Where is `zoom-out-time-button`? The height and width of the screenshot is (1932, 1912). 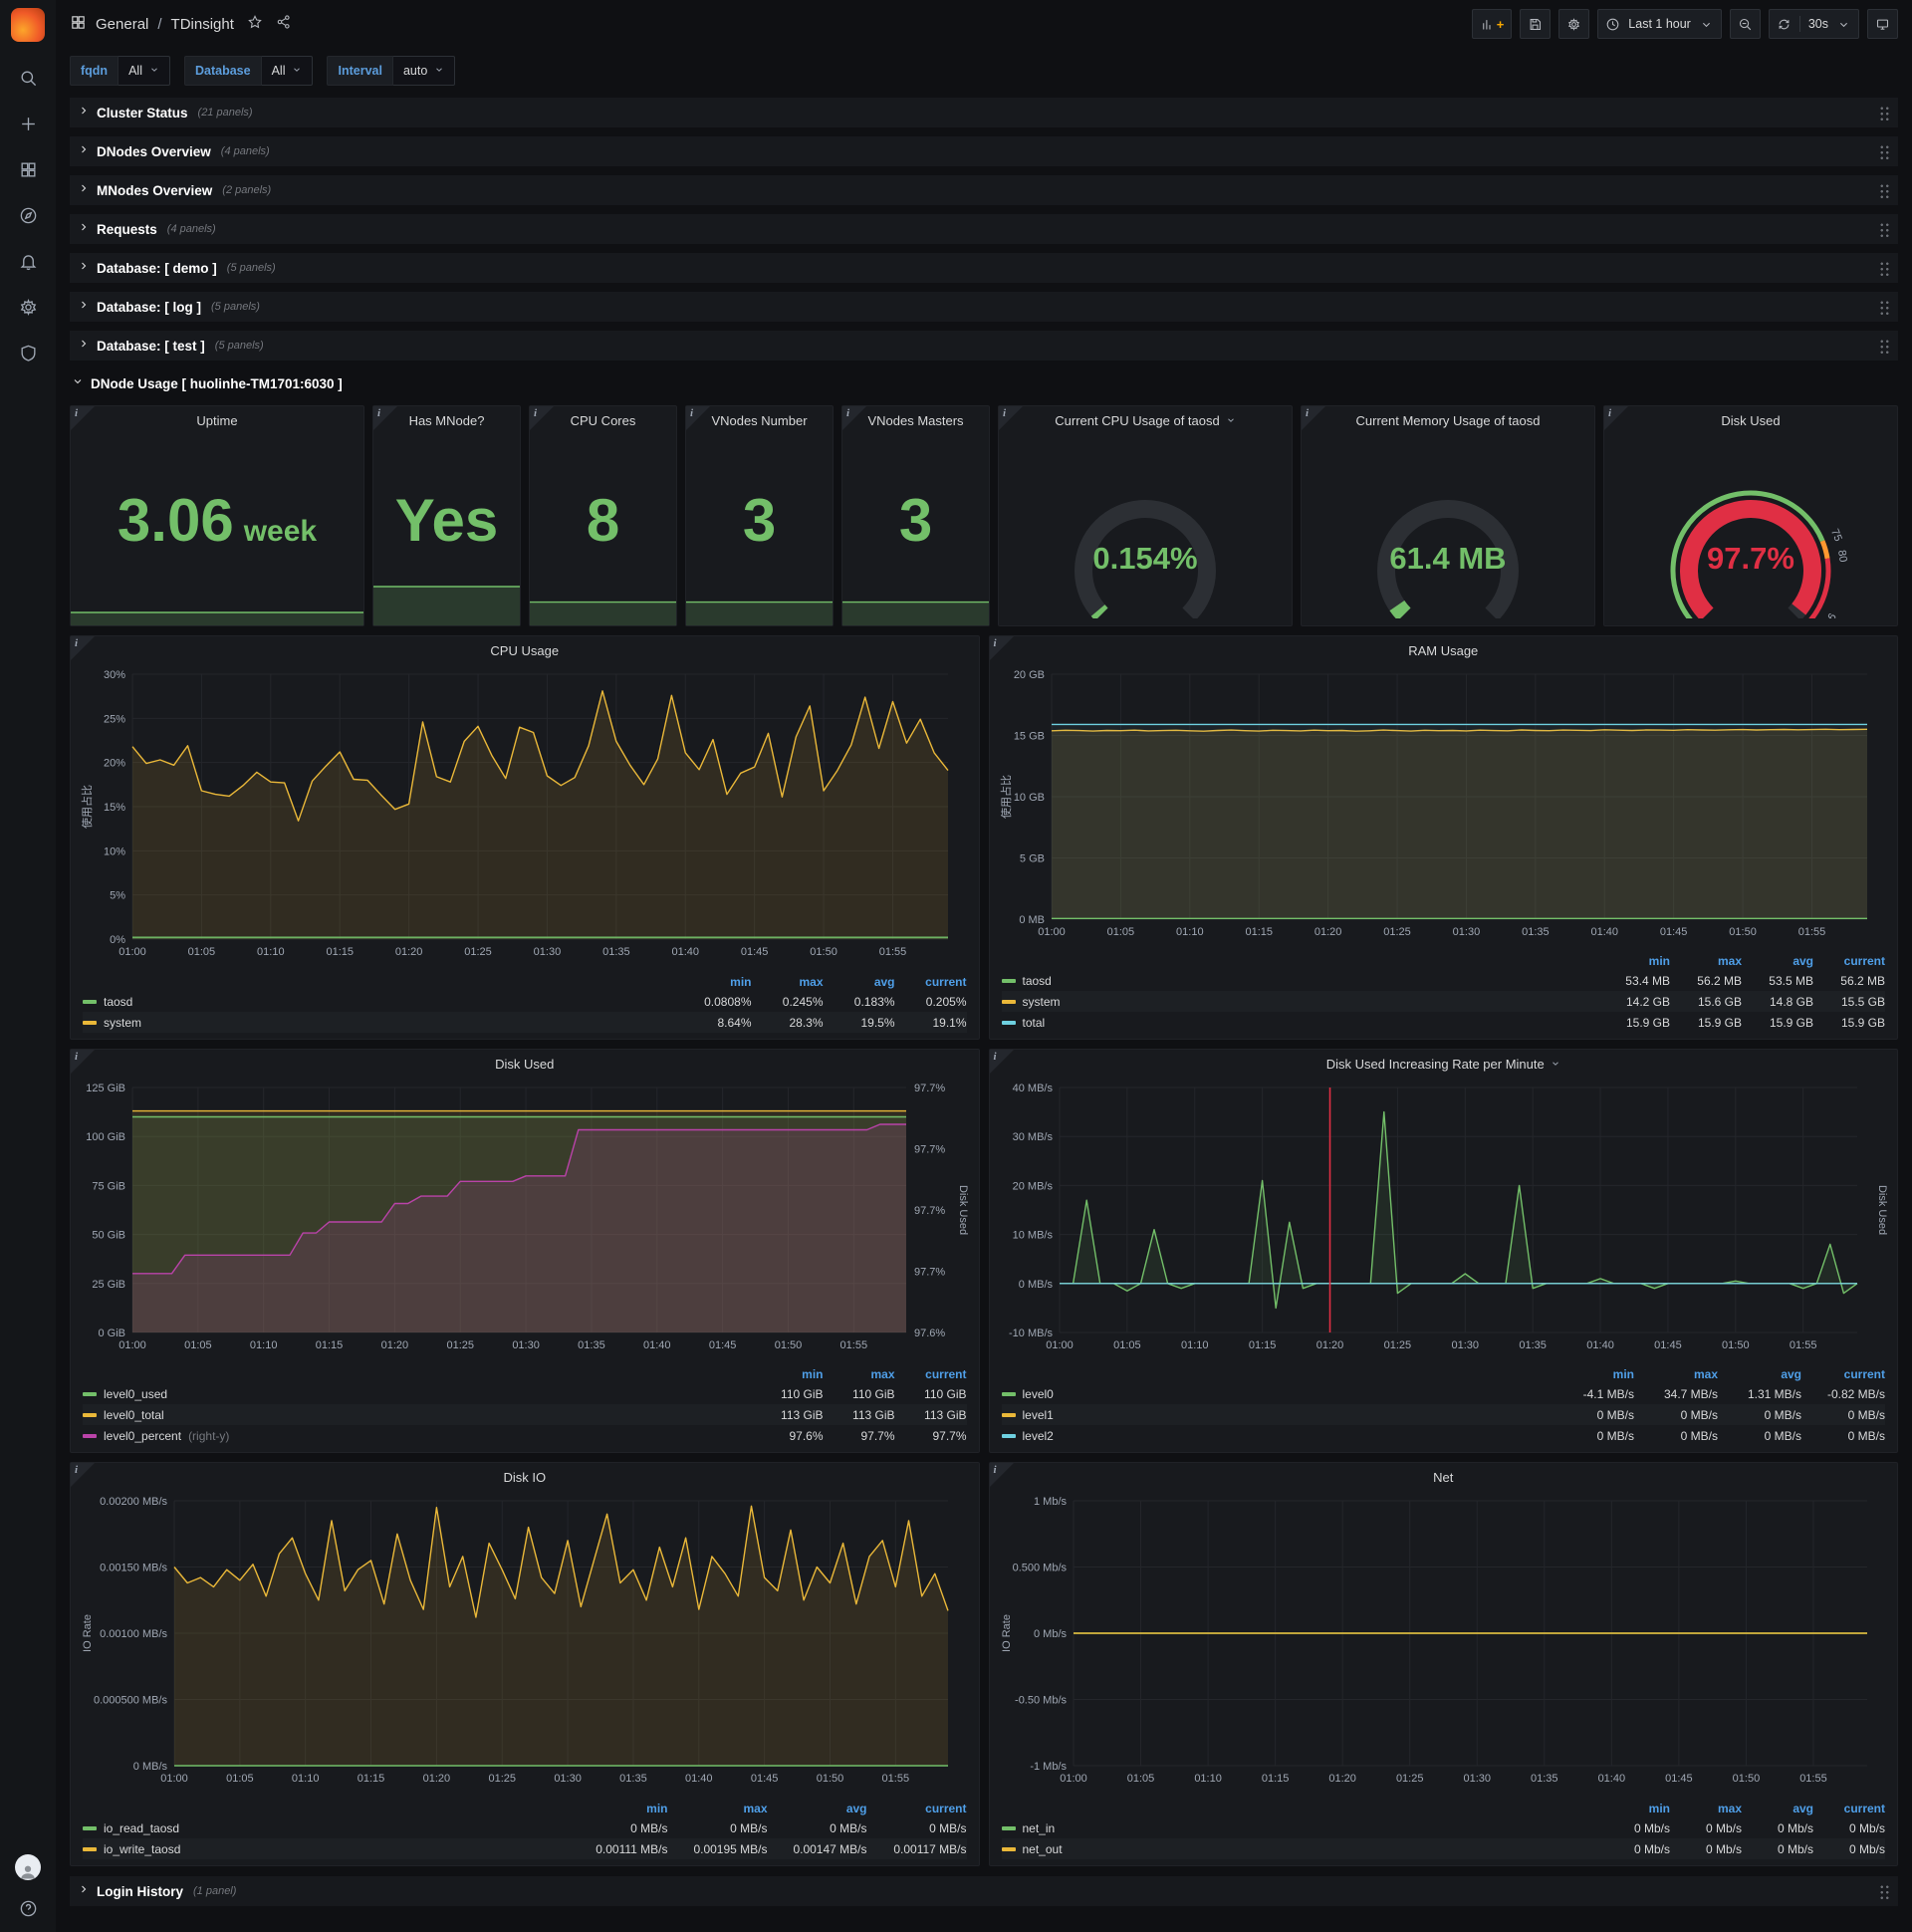
zoom-out-time-button is located at coordinates (1745, 24).